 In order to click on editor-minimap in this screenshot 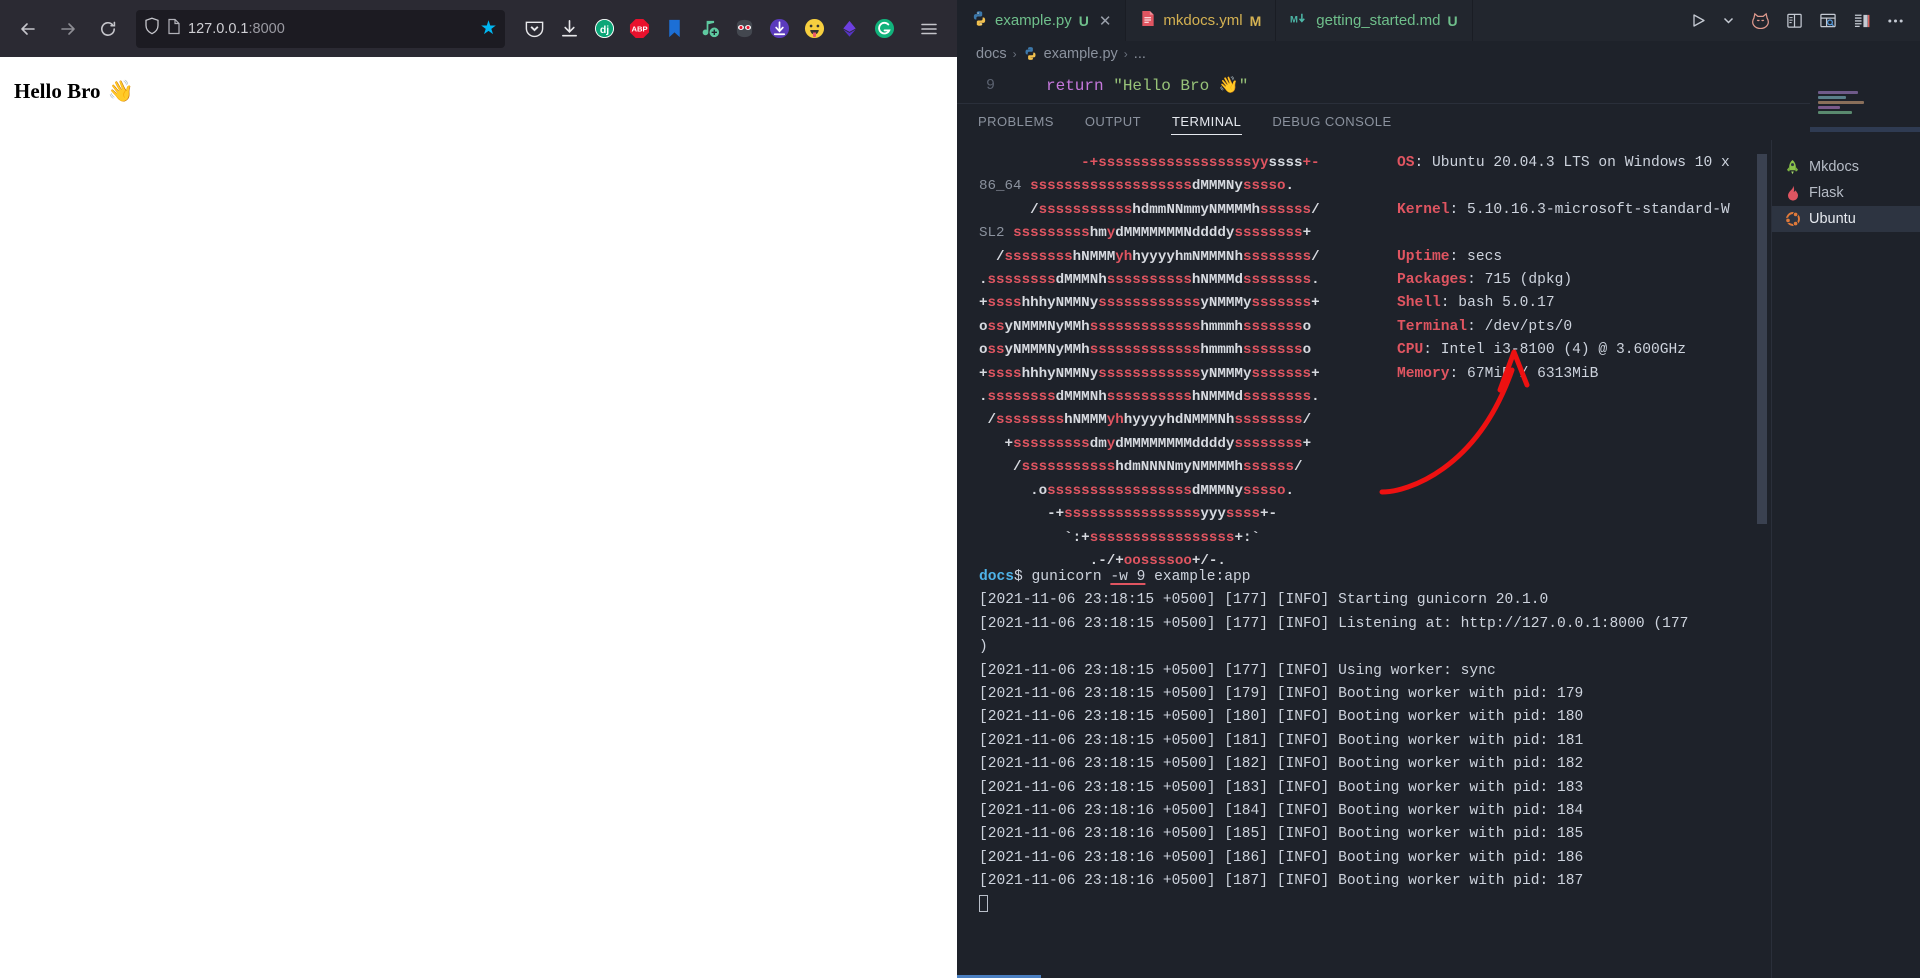, I will do `click(1865, 101)`.